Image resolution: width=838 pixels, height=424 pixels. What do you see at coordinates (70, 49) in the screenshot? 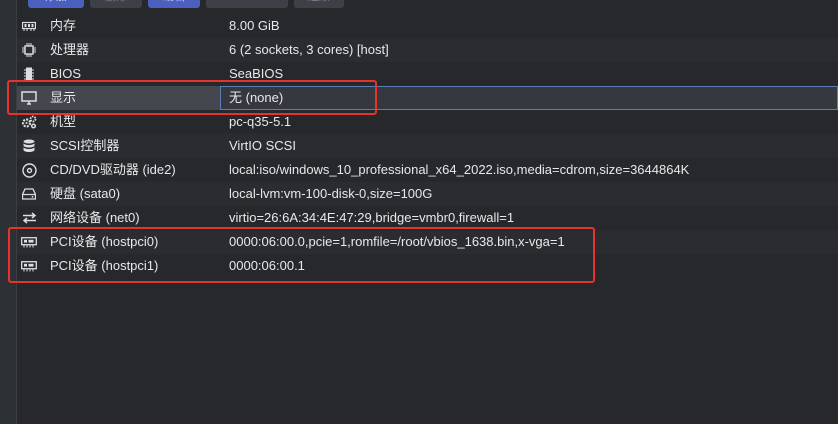
I see `hardware-key: 处理器` at bounding box center [70, 49].